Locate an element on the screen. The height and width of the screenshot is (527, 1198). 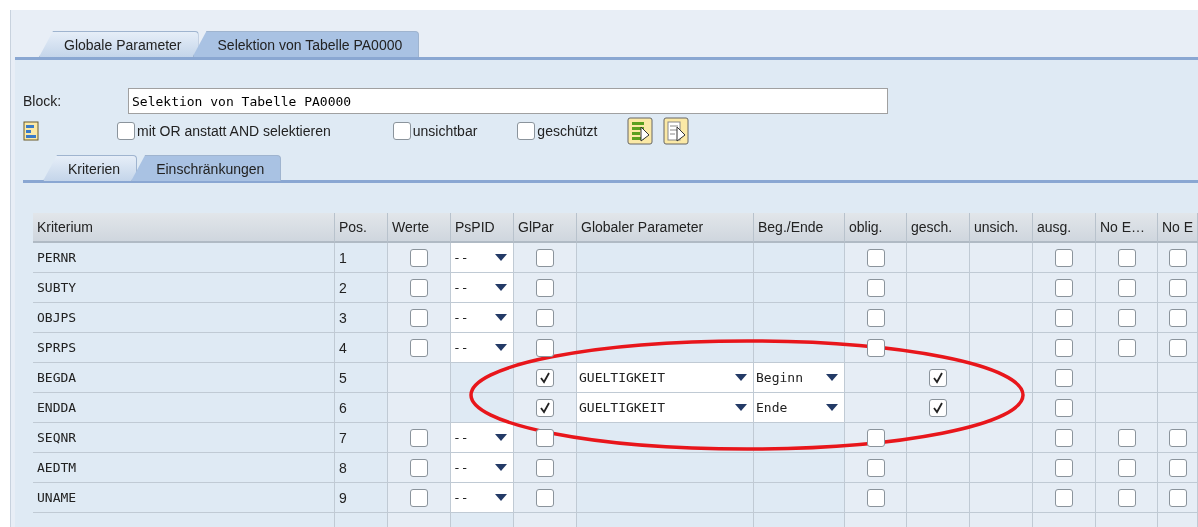
column-header: No E is located at coordinates (1178, 228).